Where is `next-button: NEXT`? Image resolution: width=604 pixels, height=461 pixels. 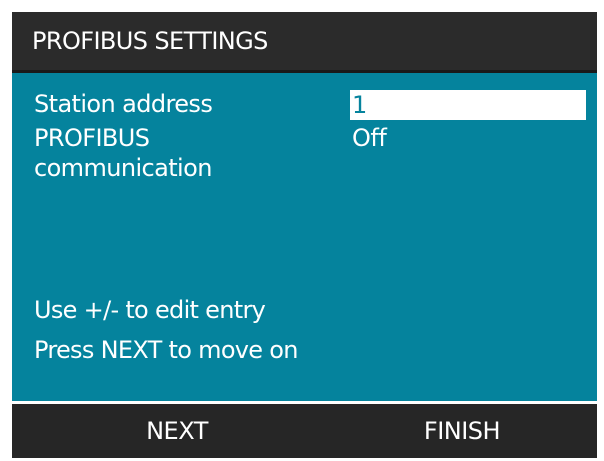
next-button: NEXT is located at coordinates (177, 431).